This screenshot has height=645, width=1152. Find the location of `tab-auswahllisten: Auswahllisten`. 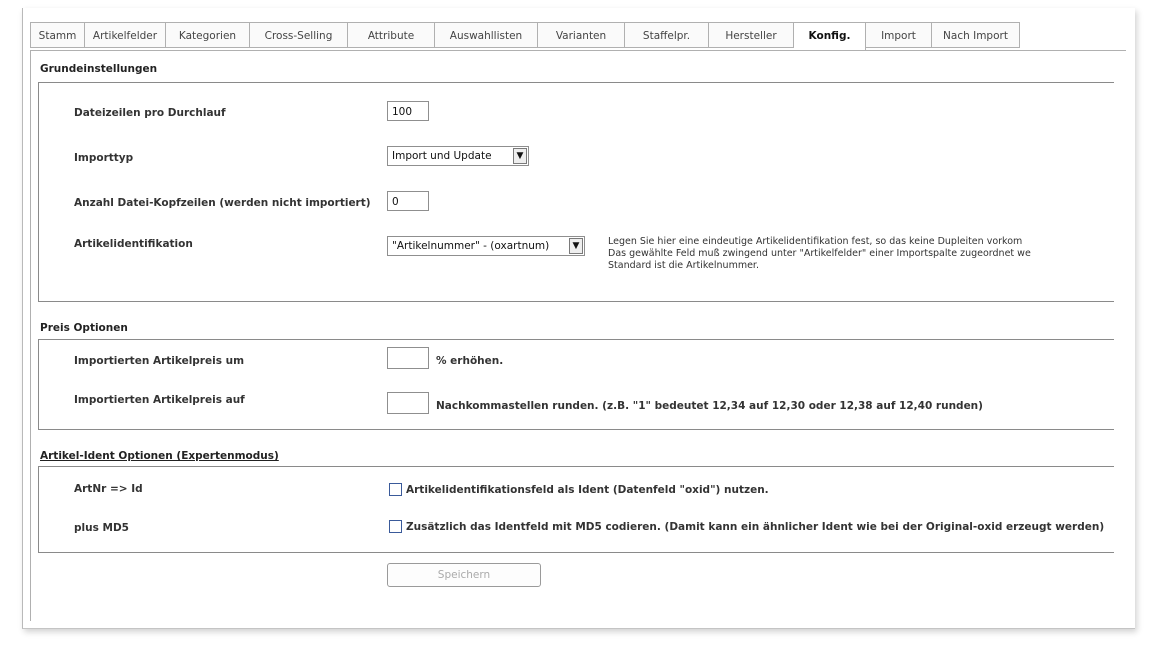

tab-auswahllisten: Auswahllisten is located at coordinates (486, 35).